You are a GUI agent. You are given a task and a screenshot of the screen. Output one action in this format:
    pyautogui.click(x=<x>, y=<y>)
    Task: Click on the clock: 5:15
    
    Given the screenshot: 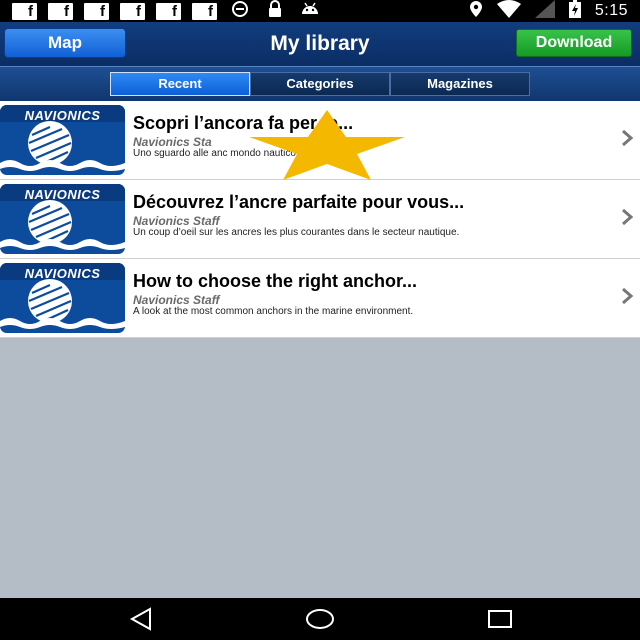 What is the action you would take?
    pyautogui.click(x=611, y=10)
    